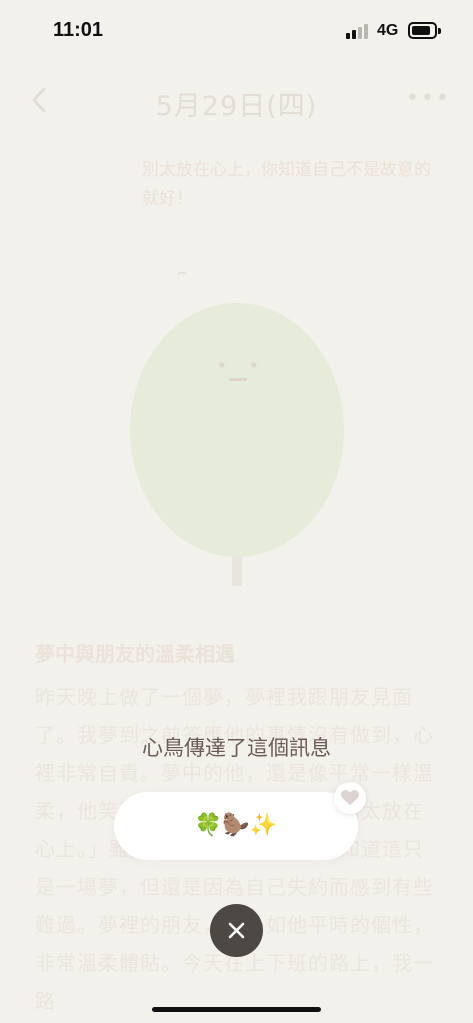 The width and height of the screenshot is (473, 1023). What do you see at coordinates (78, 30) in the screenshot?
I see `status-time: 11:01` at bounding box center [78, 30].